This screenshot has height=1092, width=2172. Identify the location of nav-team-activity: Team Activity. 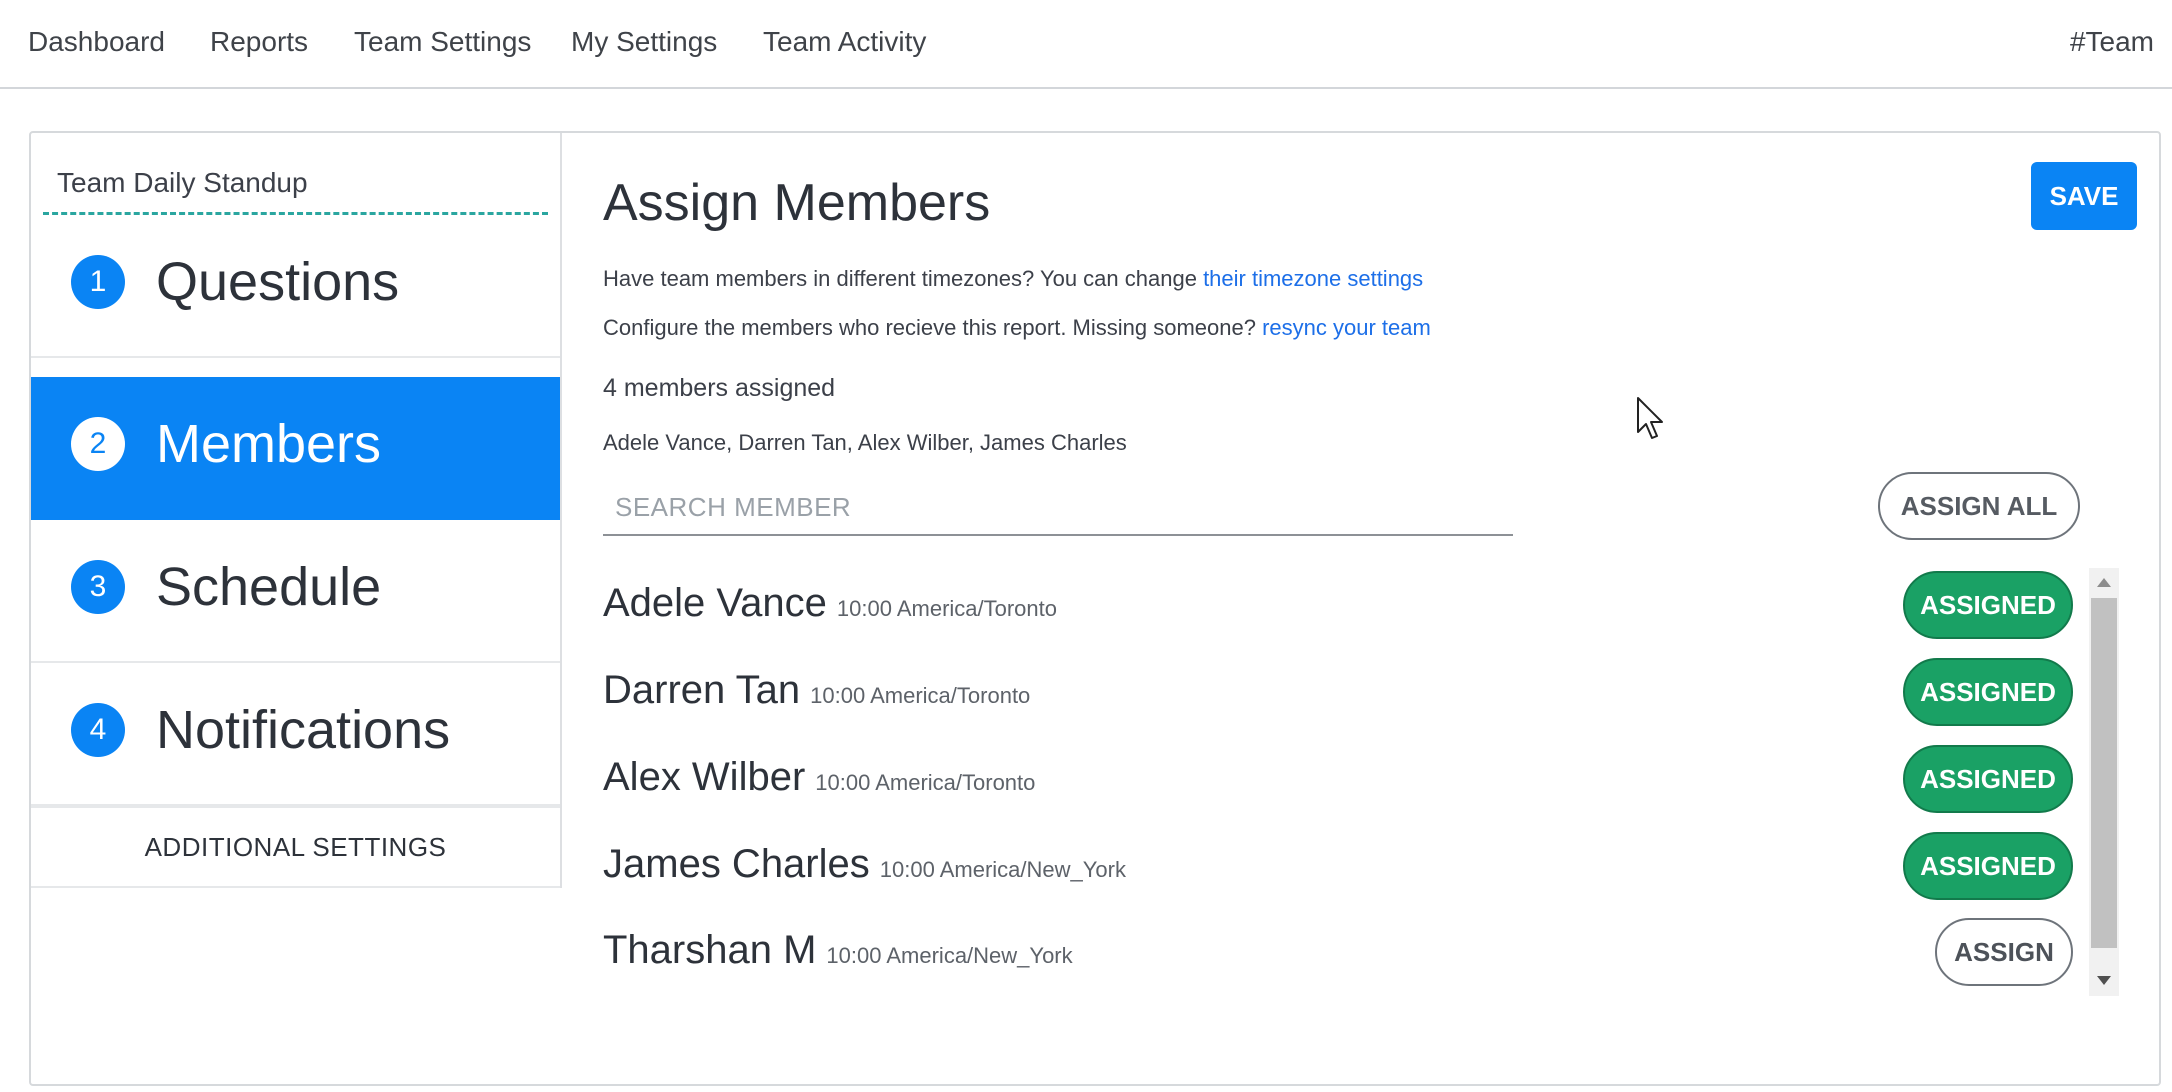
(844, 42).